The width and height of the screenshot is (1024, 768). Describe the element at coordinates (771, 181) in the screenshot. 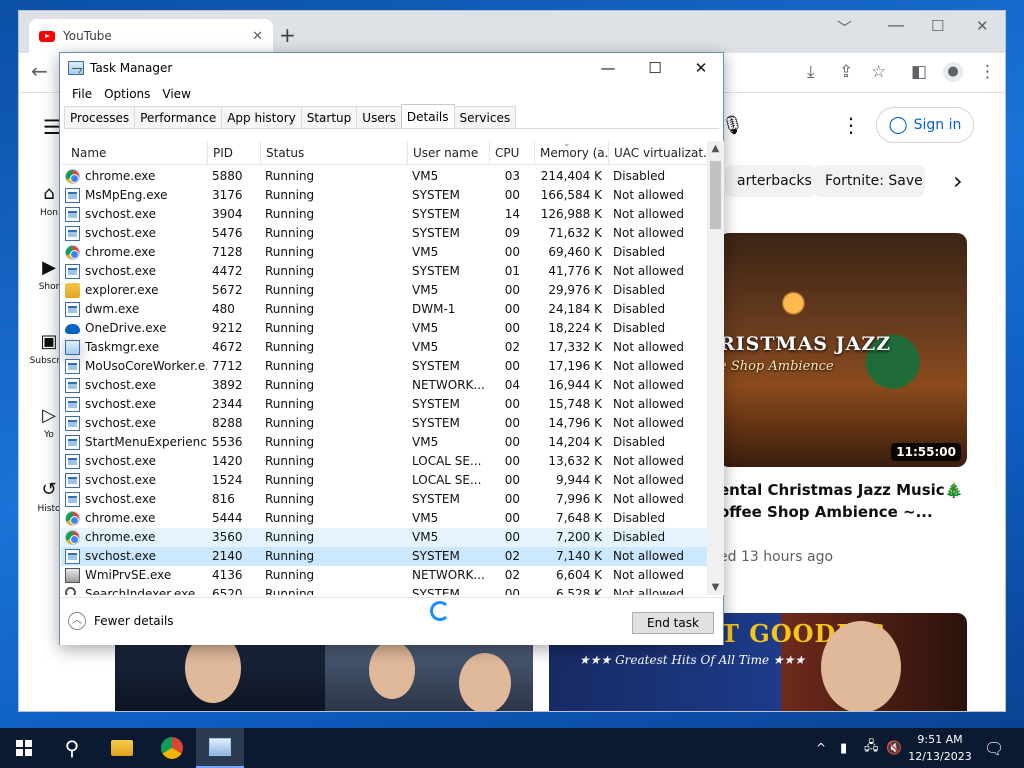

I see `chip-quarterbacks: arterbacks` at that location.